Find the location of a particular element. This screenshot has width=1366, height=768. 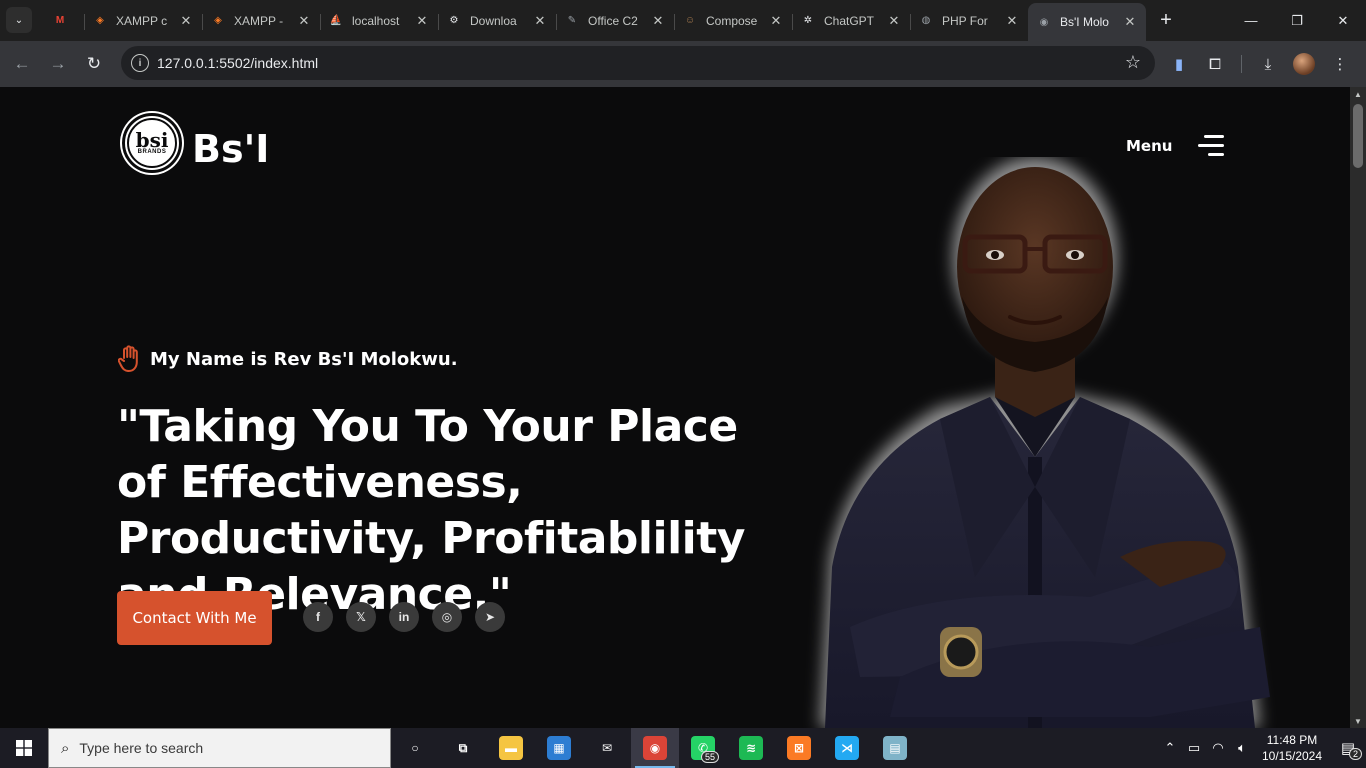

extensions-button: ⧠ is located at coordinates (1215, 64).